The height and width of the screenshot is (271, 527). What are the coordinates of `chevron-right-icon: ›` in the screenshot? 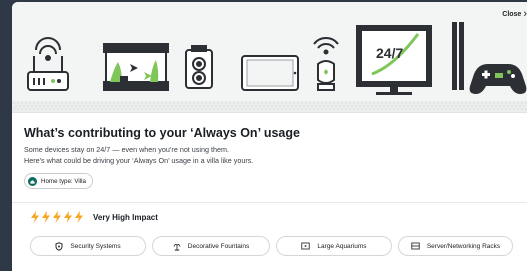 It's located at (525, 14).